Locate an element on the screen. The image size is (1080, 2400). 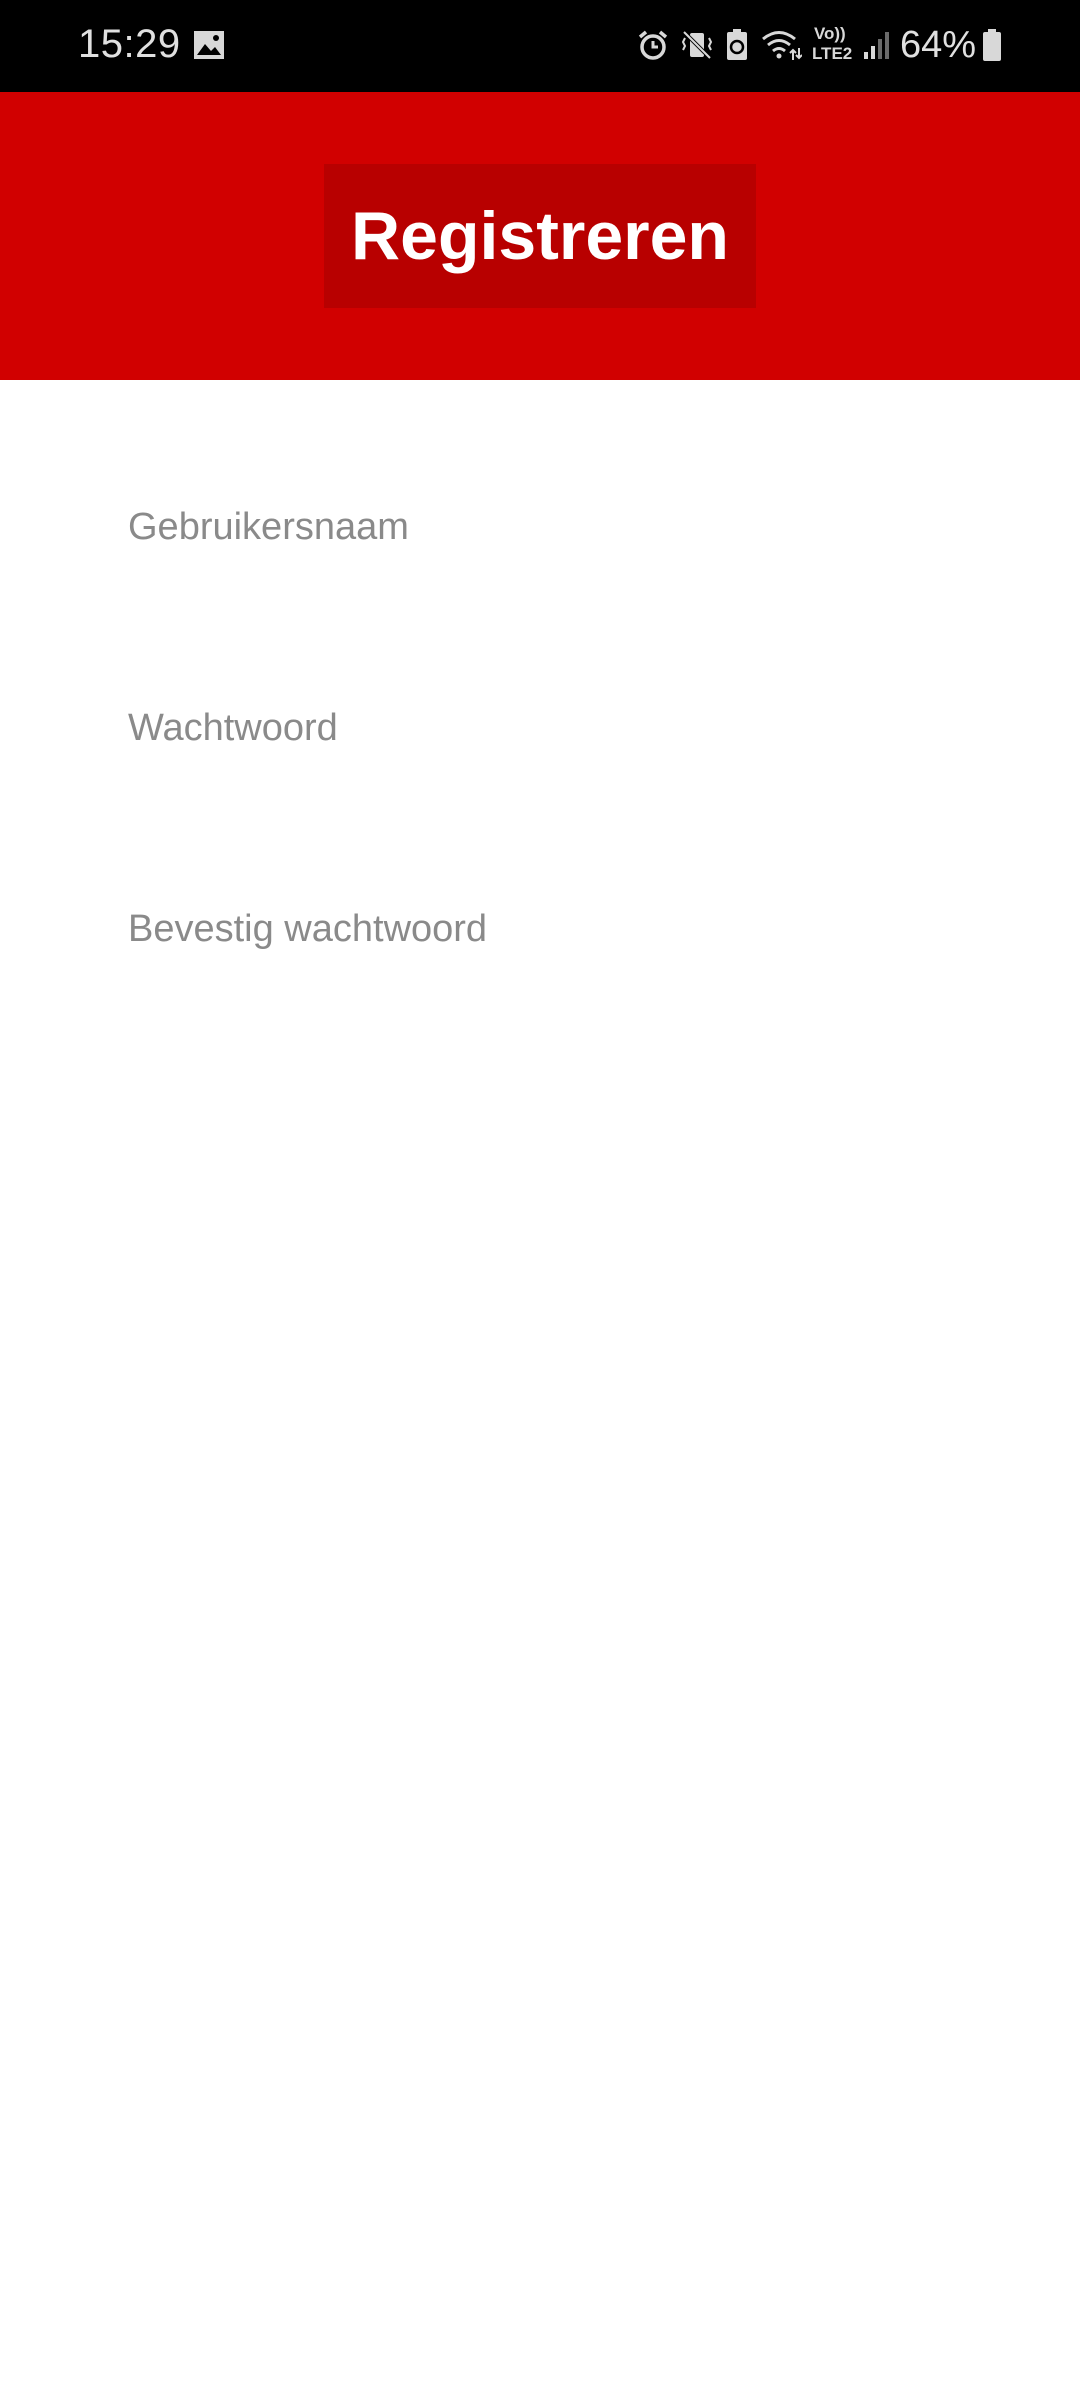
alarm-icon is located at coordinates (653, 45).